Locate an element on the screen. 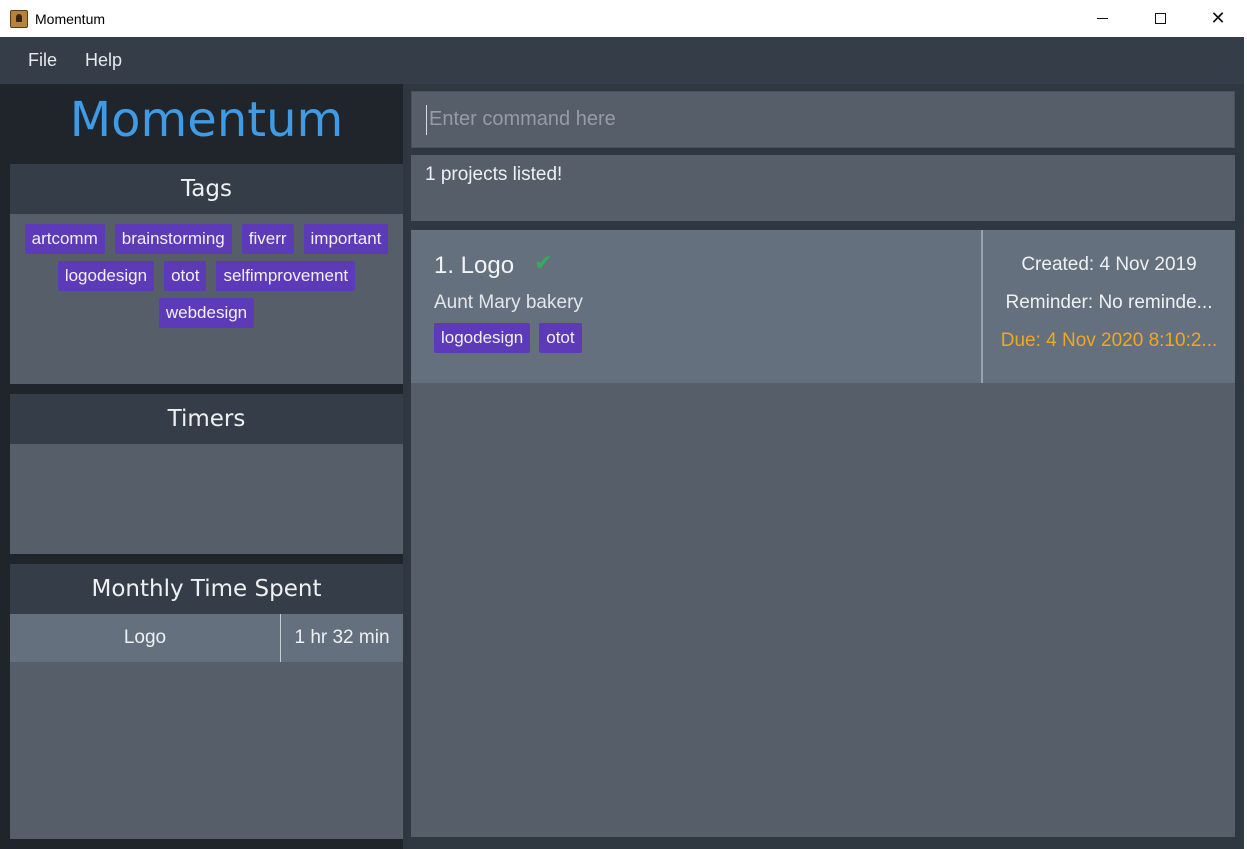 The height and width of the screenshot is (849, 1247). command-input is located at coordinates (830, 119).